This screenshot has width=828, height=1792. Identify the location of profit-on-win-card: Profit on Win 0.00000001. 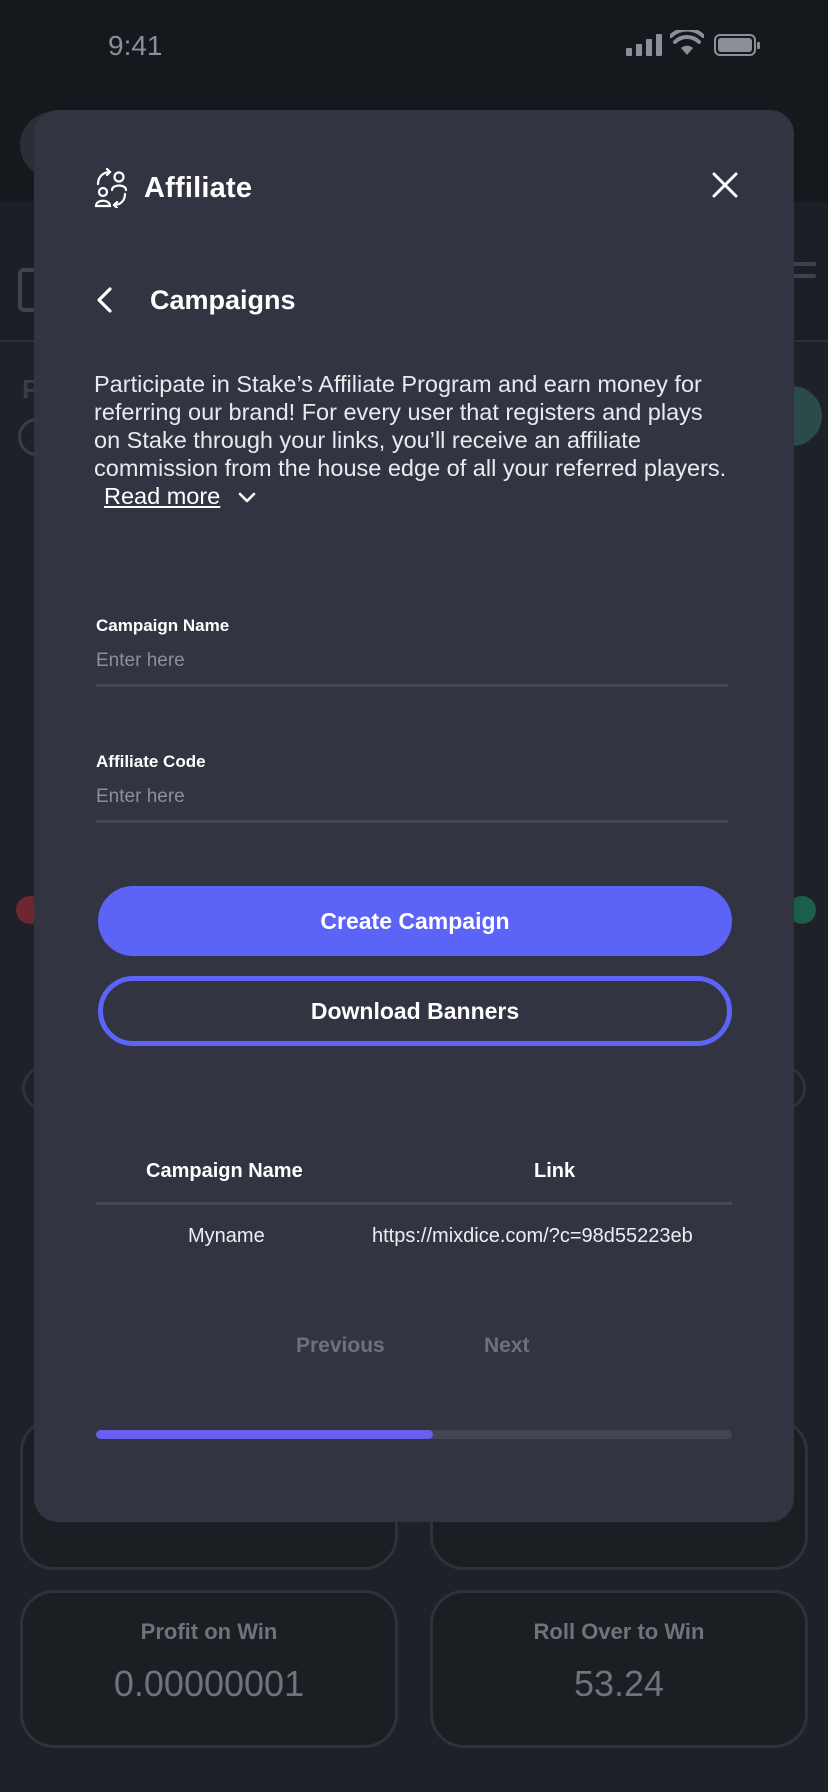
(209, 1669).